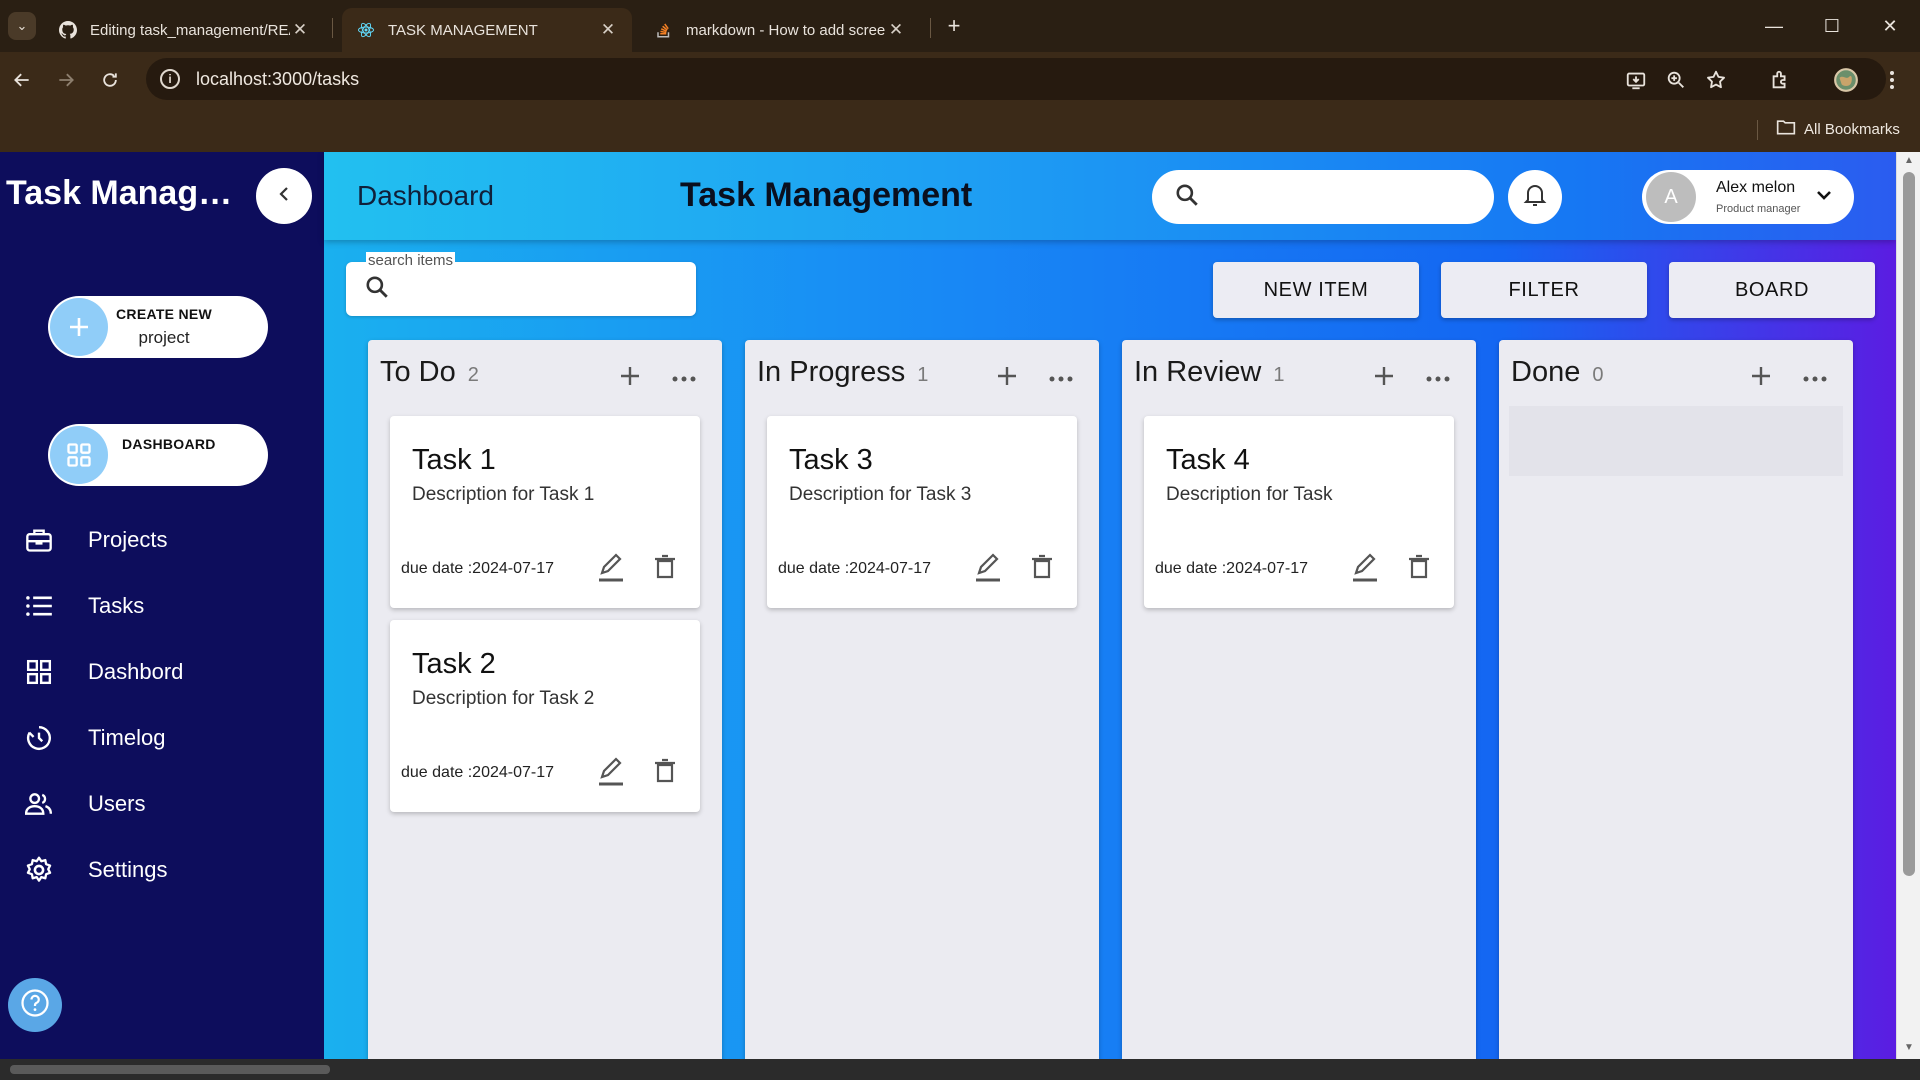 This screenshot has height=1080, width=1920. What do you see at coordinates (1756, 187) in the screenshot?
I see `user-name: Alex melon` at bounding box center [1756, 187].